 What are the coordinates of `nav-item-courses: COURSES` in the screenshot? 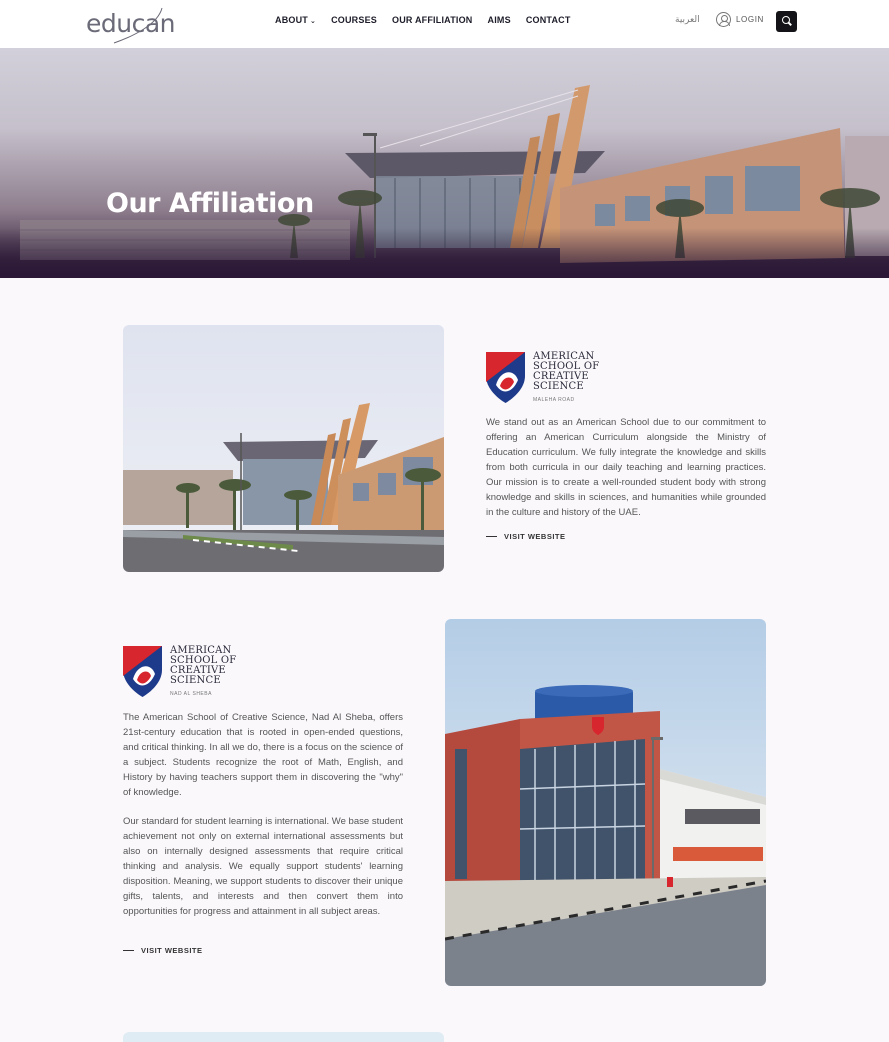 It's located at (354, 20).